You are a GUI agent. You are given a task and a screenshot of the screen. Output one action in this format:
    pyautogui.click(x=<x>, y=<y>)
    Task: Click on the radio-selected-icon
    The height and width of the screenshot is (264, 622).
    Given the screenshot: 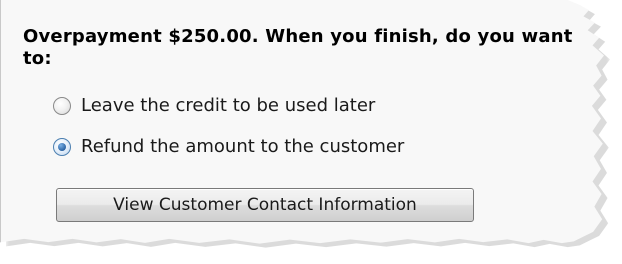 What is the action you would take?
    pyautogui.click(x=62, y=147)
    